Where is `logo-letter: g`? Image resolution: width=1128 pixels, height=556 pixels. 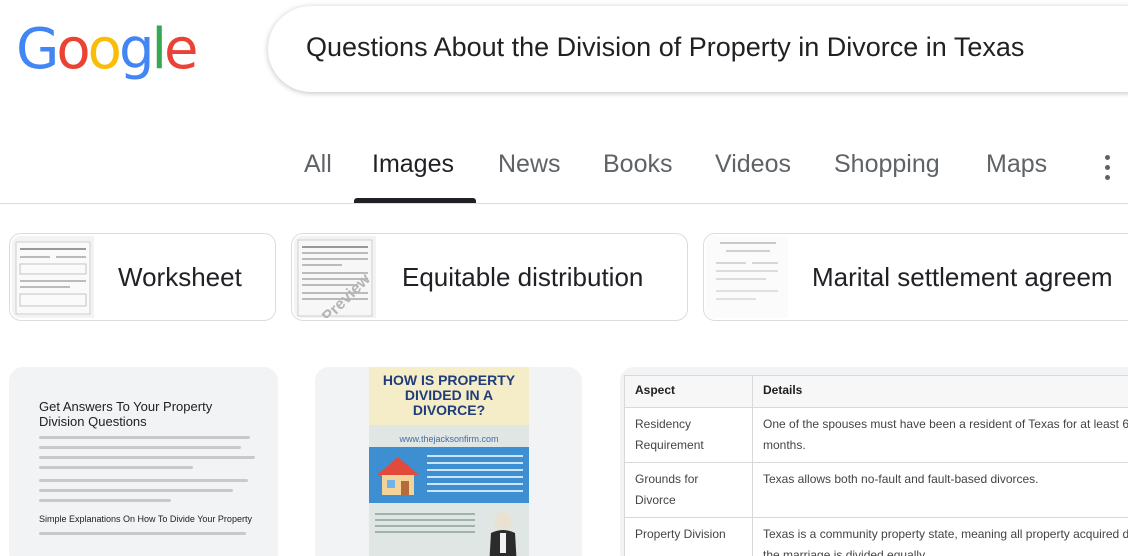 logo-letter: g is located at coordinates (136, 49).